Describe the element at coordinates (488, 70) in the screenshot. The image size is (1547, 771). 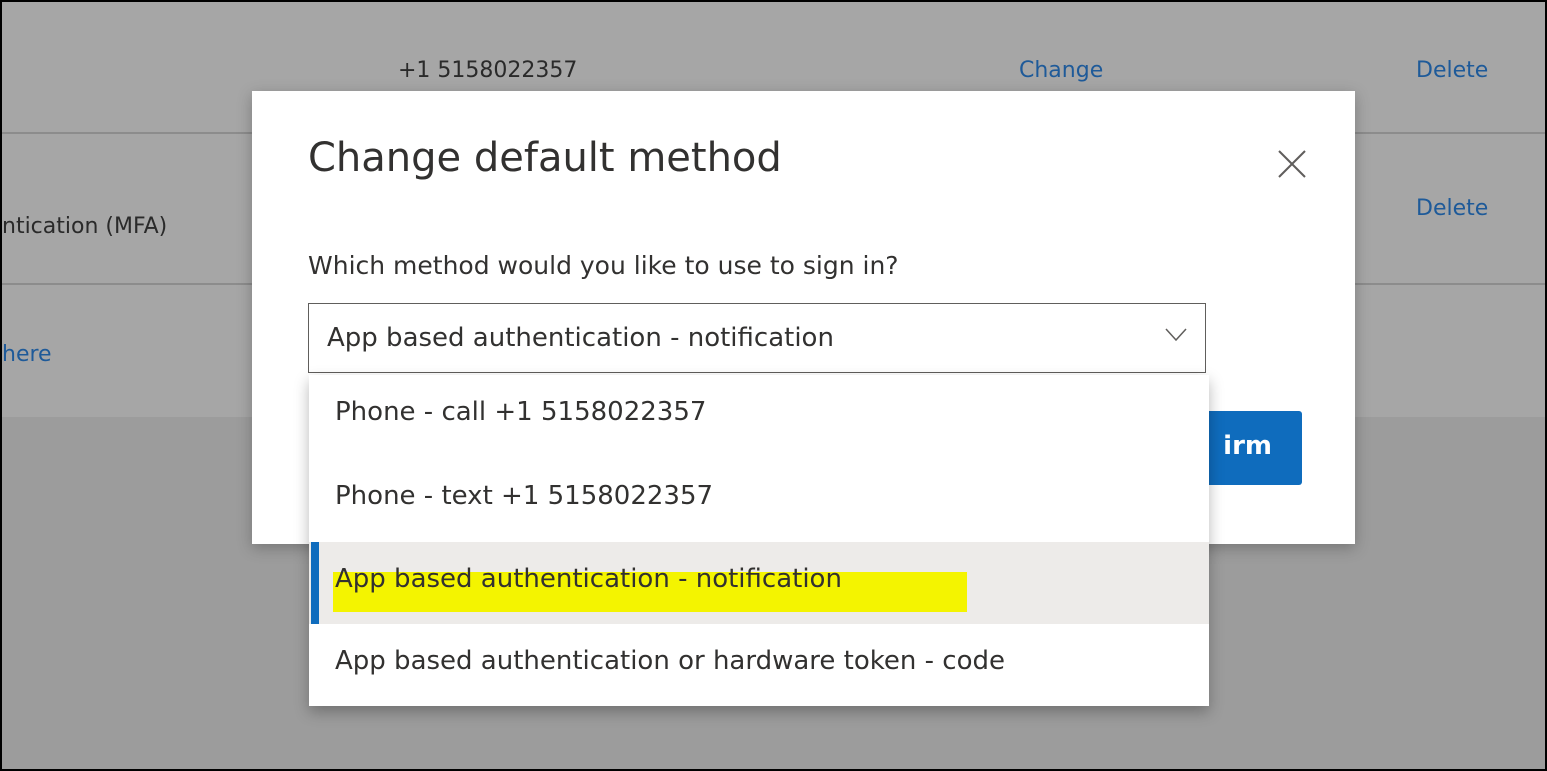
I see `phone-number: +1 5158022357` at that location.